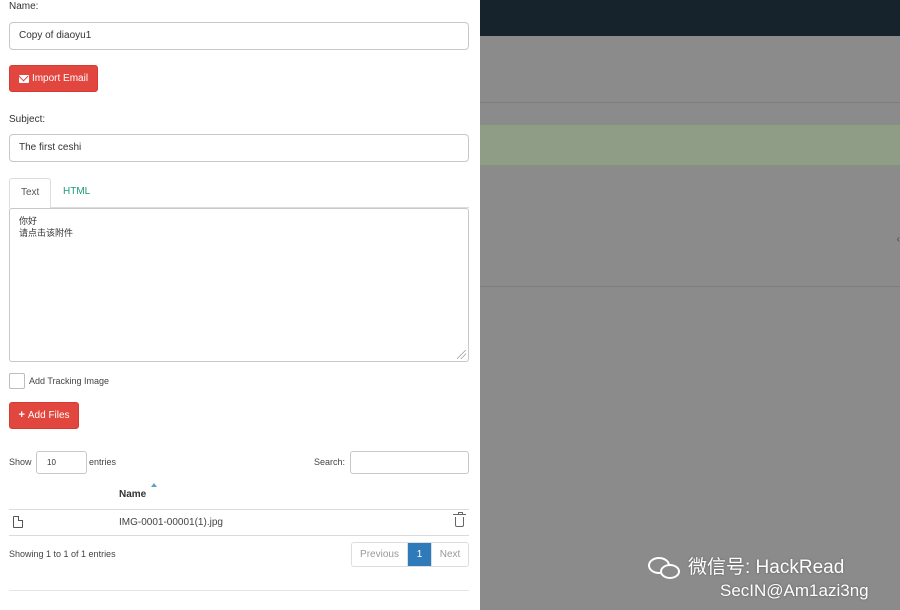 This screenshot has width=900, height=610. What do you see at coordinates (690, 145) in the screenshot?
I see `background-success-alert` at bounding box center [690, 145].